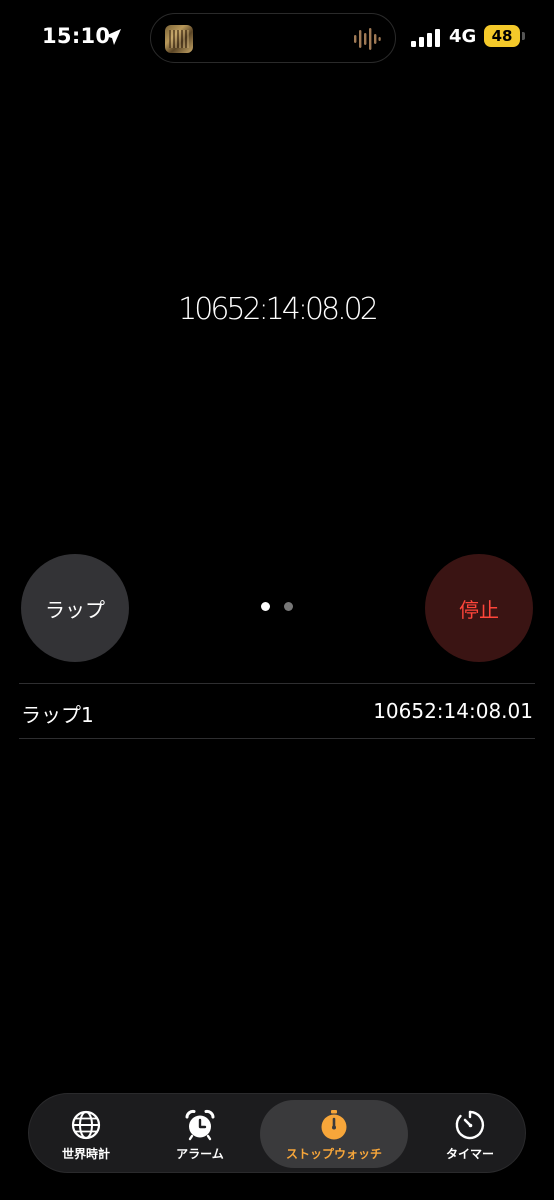  What do you see at coordinates (200, 1154) in the screenshot?
I see `tab-alarm-label: アラーム` at bounding box center [200, 1154].